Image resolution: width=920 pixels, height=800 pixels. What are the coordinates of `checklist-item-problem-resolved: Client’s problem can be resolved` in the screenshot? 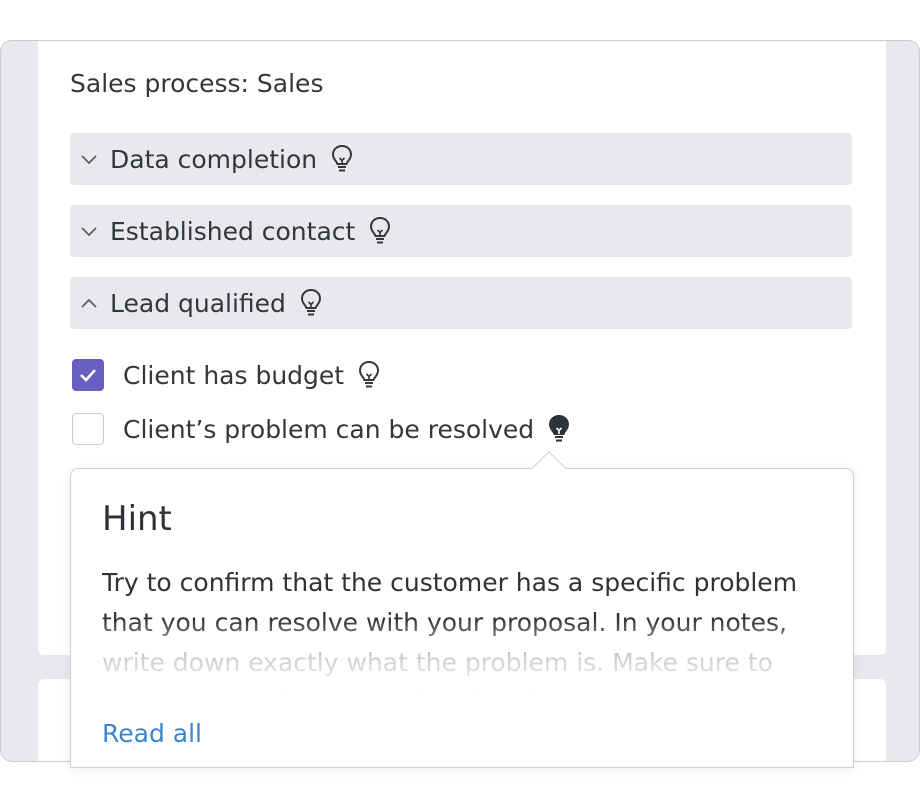 It's located at (322, 429).